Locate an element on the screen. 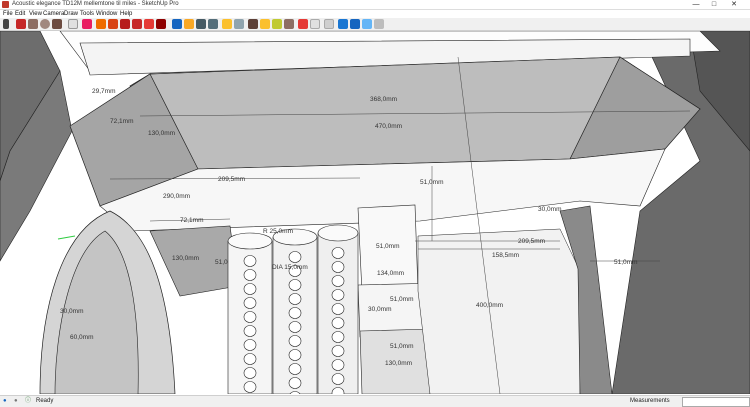  front-view-icon is located at coordinates (343, 24).